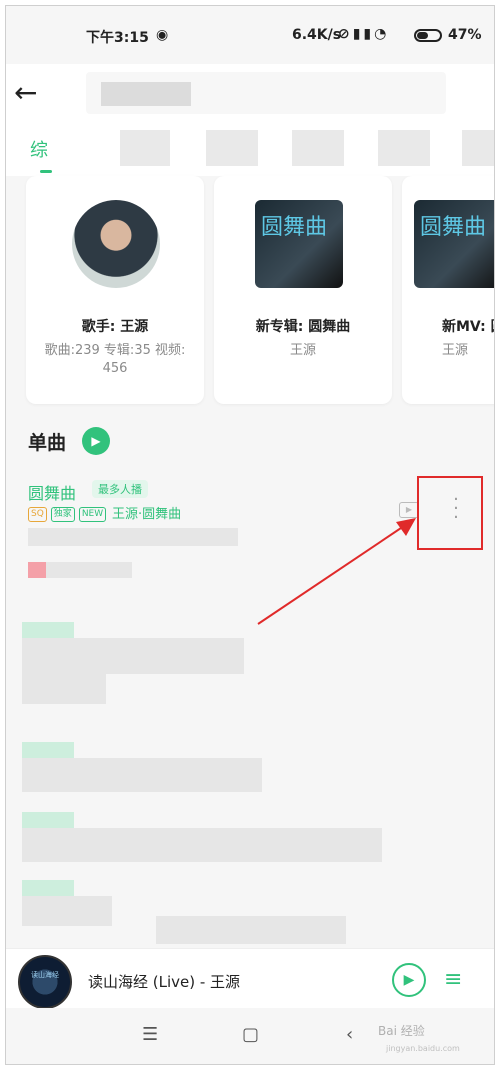 Image resolution: width=500 pixels, height=1070 pixels. I want to click on search-text-blurred, so click(146, 94).